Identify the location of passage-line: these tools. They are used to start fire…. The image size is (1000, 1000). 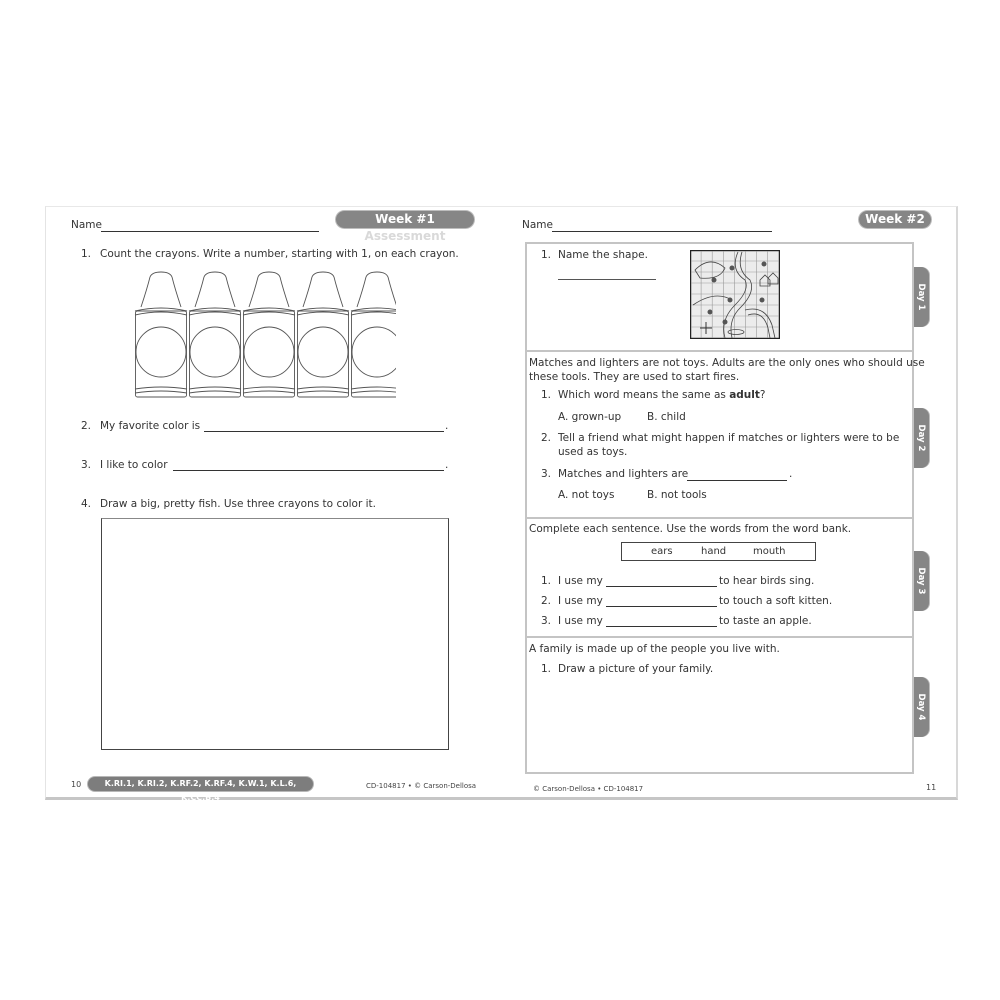
(634, 377).